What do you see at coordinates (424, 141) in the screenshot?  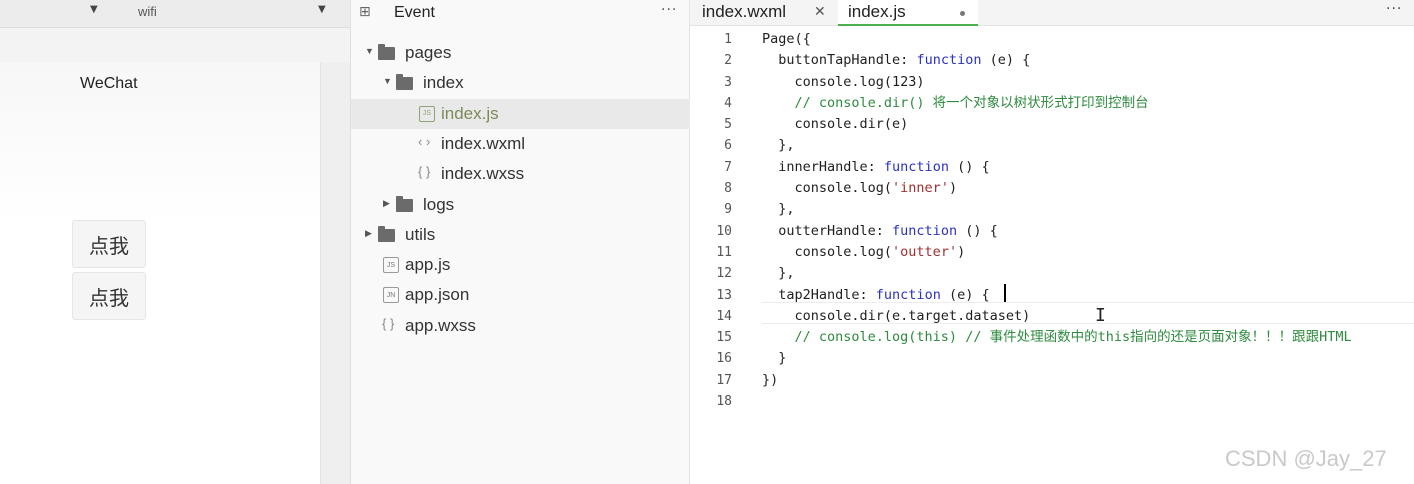 I see `wxml-file-icon: ‹ ›` at bounding box center [424, 141].